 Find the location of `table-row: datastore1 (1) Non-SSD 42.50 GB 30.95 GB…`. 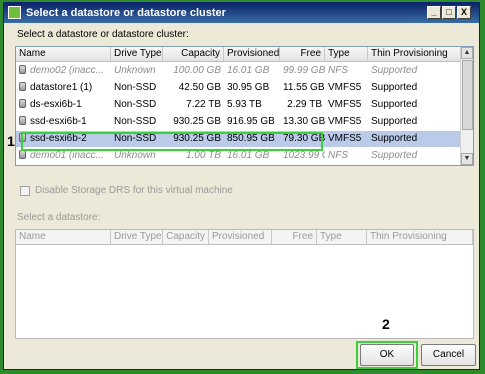

table-row: datastore1 (1) Non-SSD 42.50 GB 30.95 GB… is located at coordinates (239, 88).